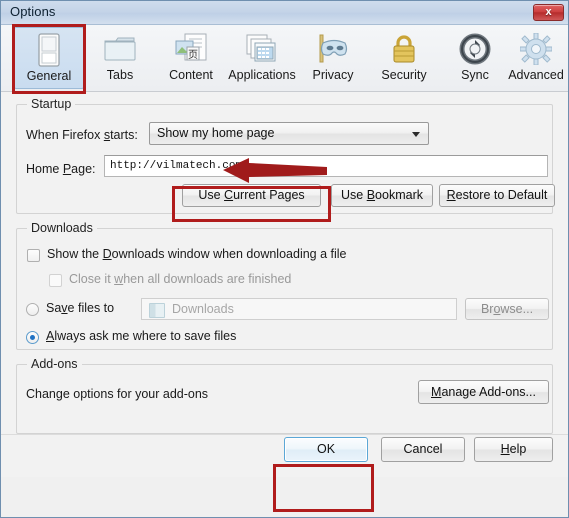 The image size is (569, 518). I want to click on ok-button: OK, so click(326, 449).